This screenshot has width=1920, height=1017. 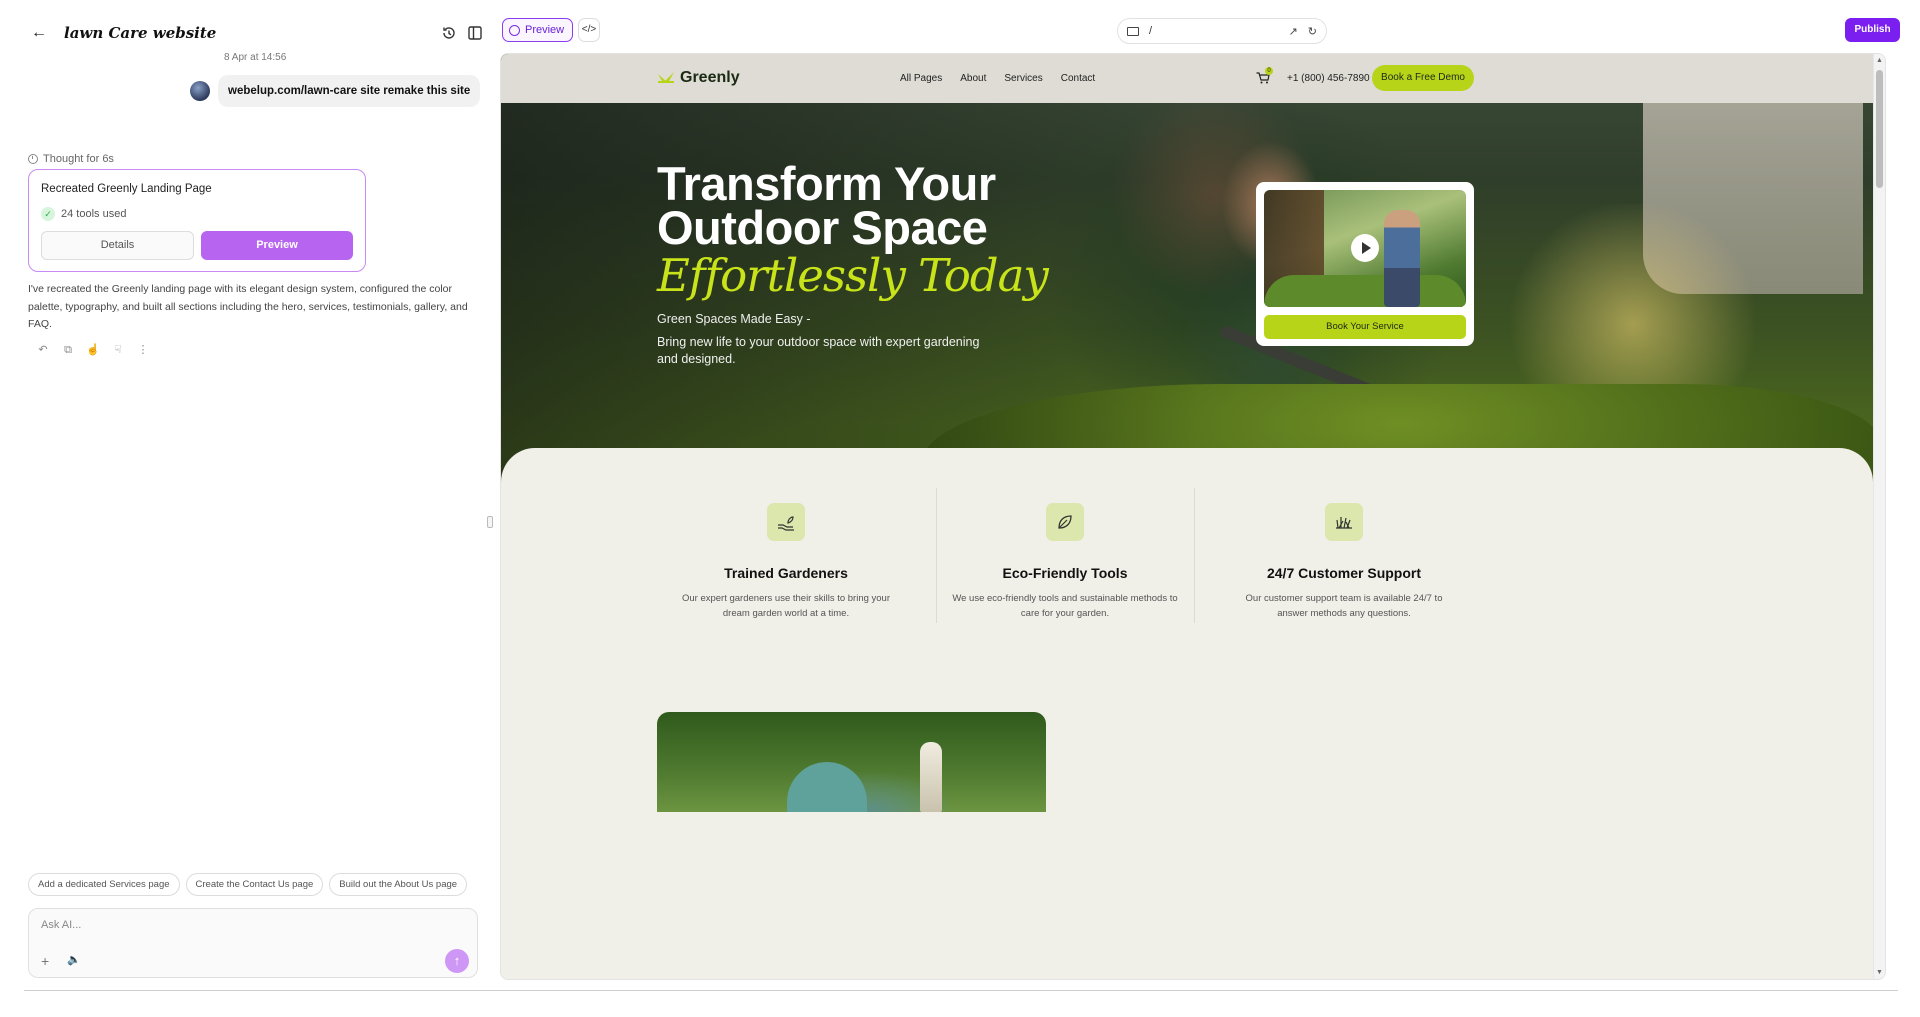 I want to click on chat-composer: + 🔈 ↑, so click(x=253, y=943).